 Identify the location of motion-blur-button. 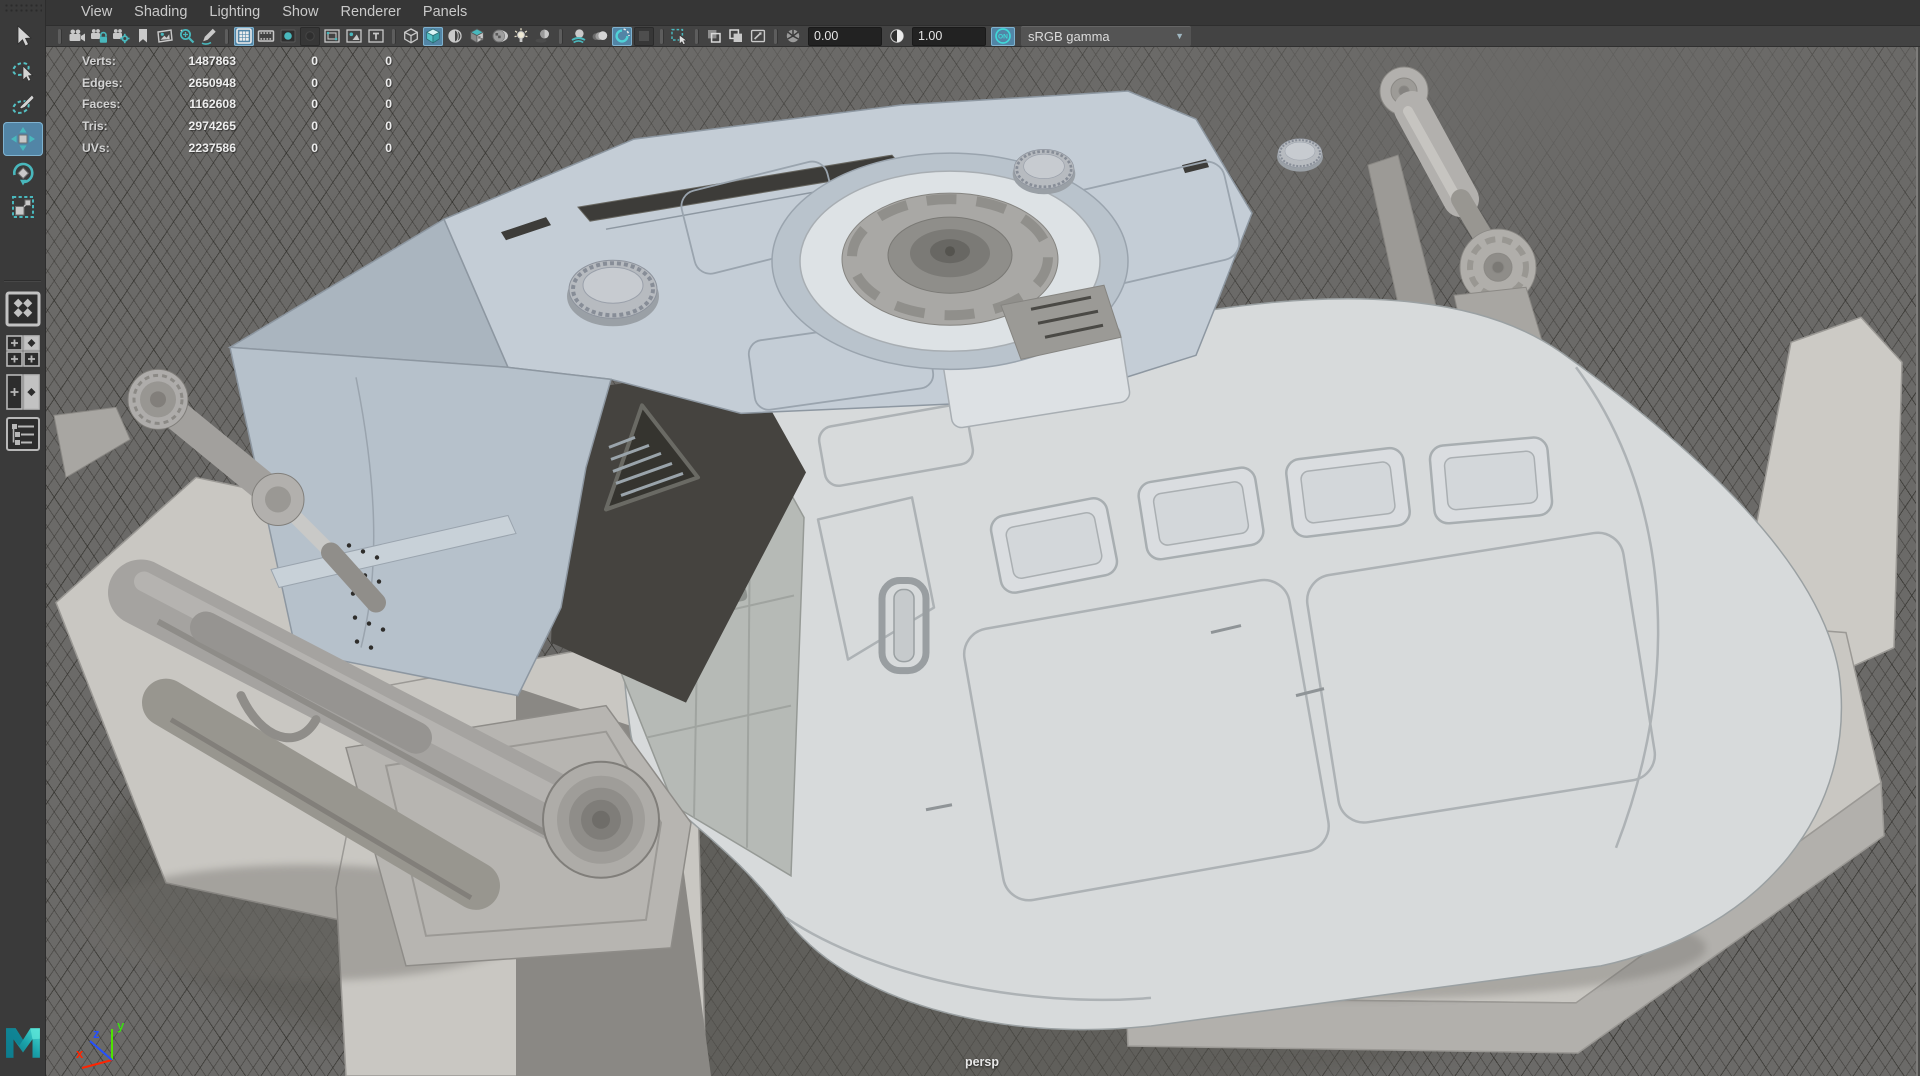
(600, 36).